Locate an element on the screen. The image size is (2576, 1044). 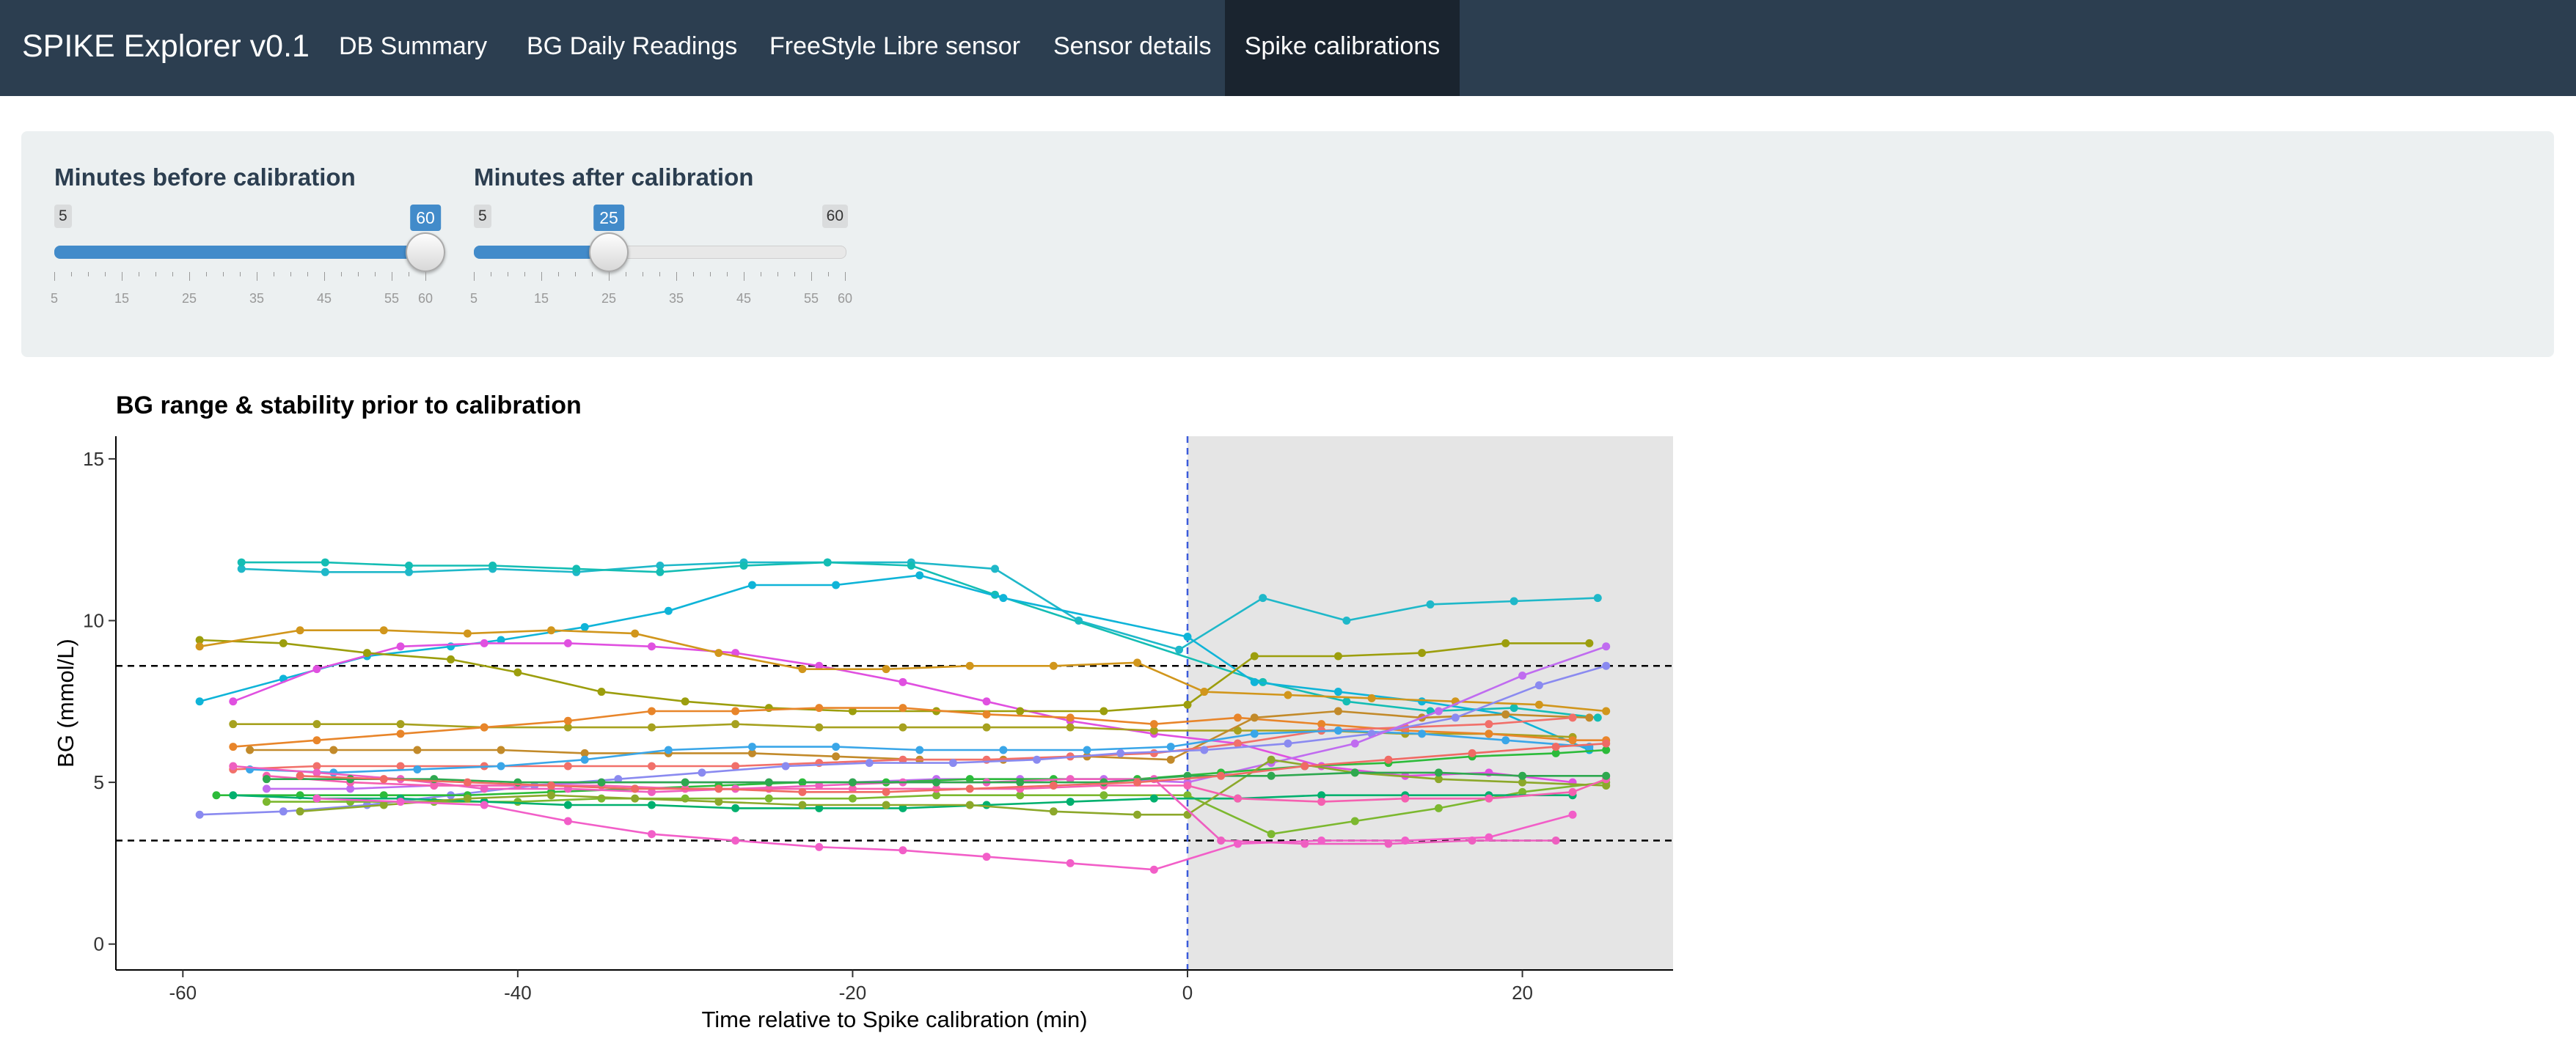
slider-fill is located at coordinates (240, 252).